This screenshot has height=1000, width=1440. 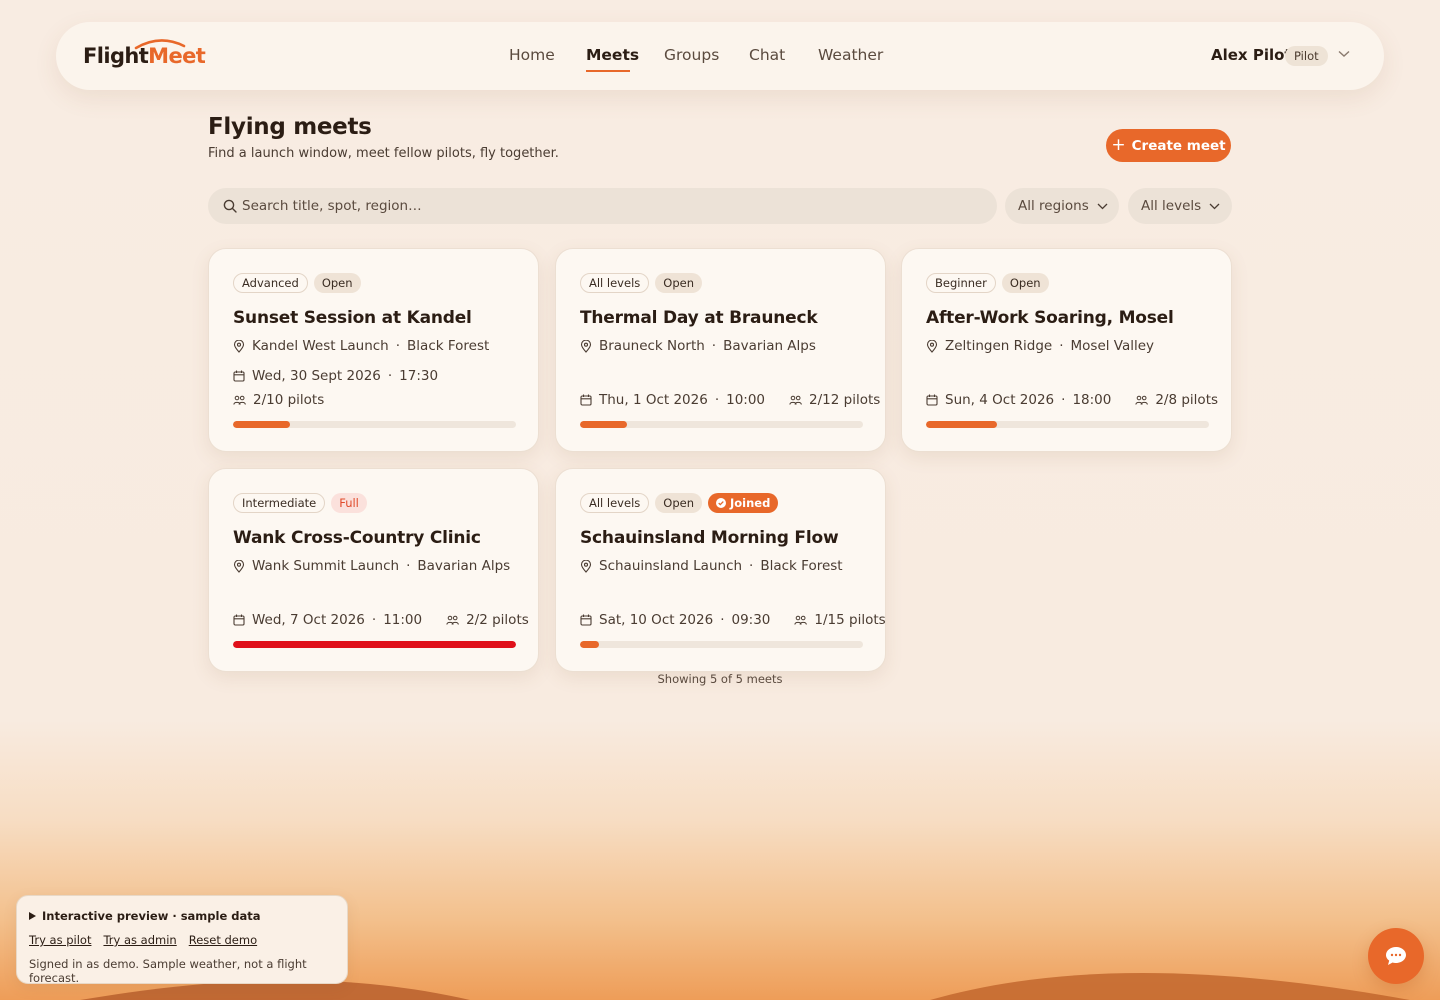 I want to click on meet-location: Kandel West Launch · Black Forest, so click(x=361, y=346).